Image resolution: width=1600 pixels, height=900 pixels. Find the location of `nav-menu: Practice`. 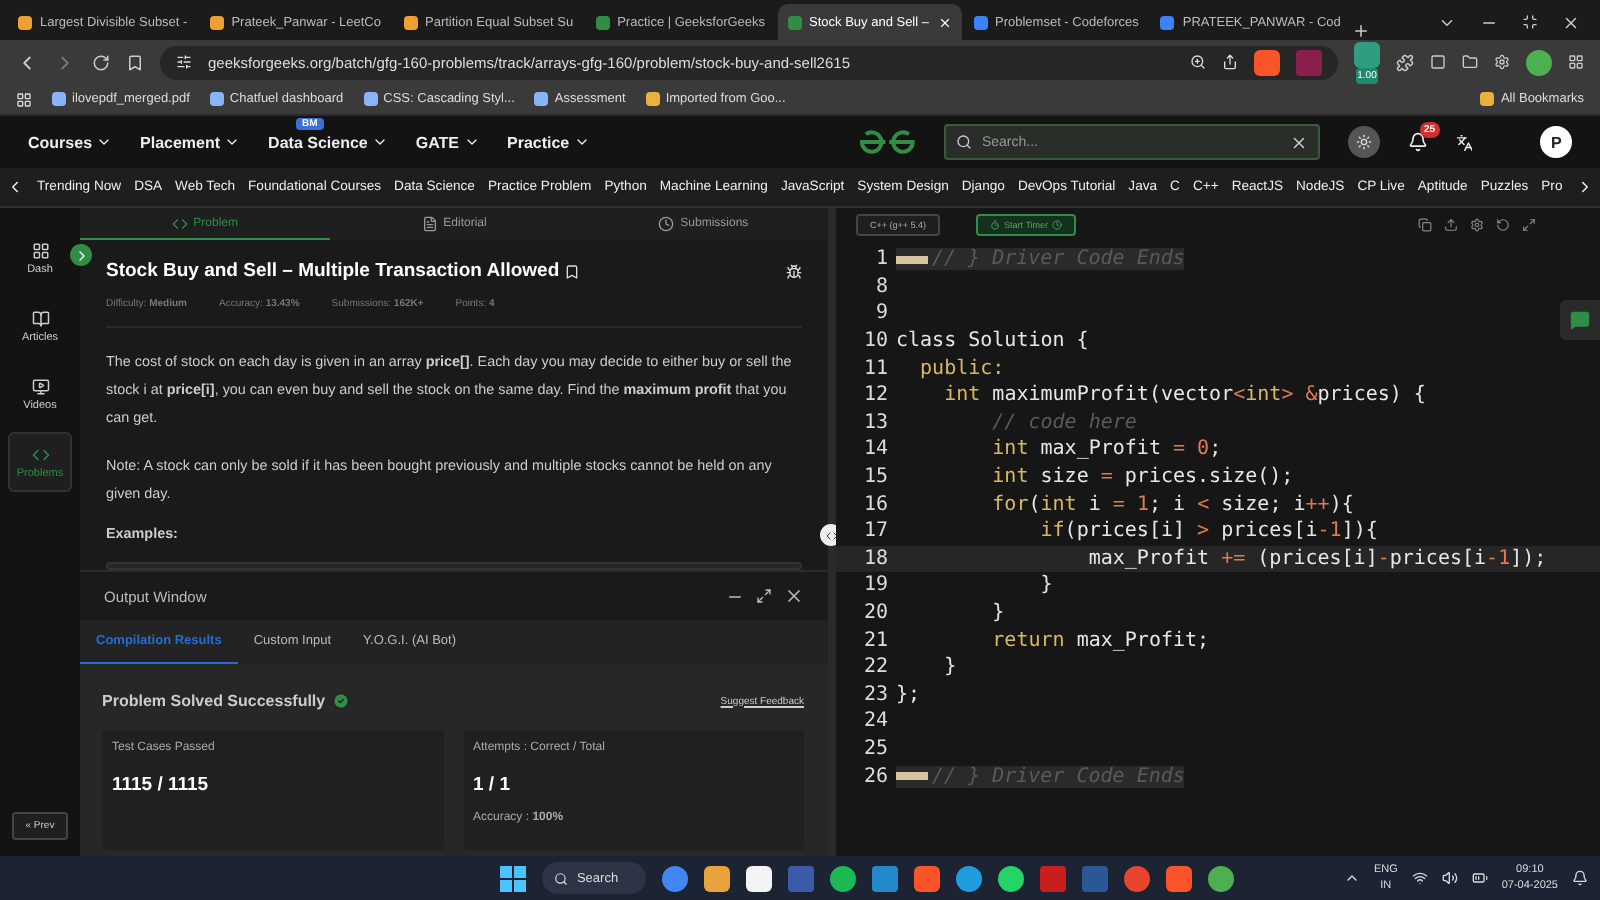

nav-menu: Practice is located at coordinates (548, 142).